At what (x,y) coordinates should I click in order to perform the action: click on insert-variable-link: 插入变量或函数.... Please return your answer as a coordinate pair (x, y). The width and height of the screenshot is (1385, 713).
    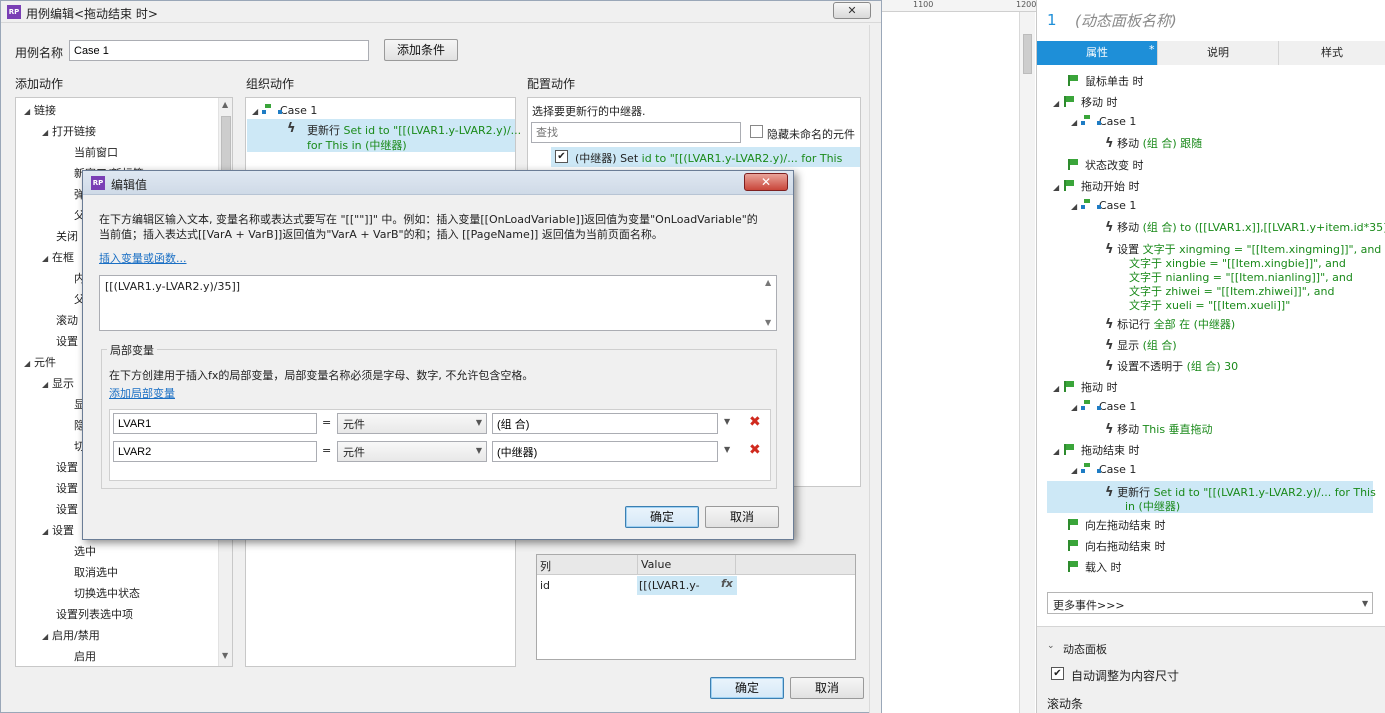
    Looking at the image, I should click on (143, 258).